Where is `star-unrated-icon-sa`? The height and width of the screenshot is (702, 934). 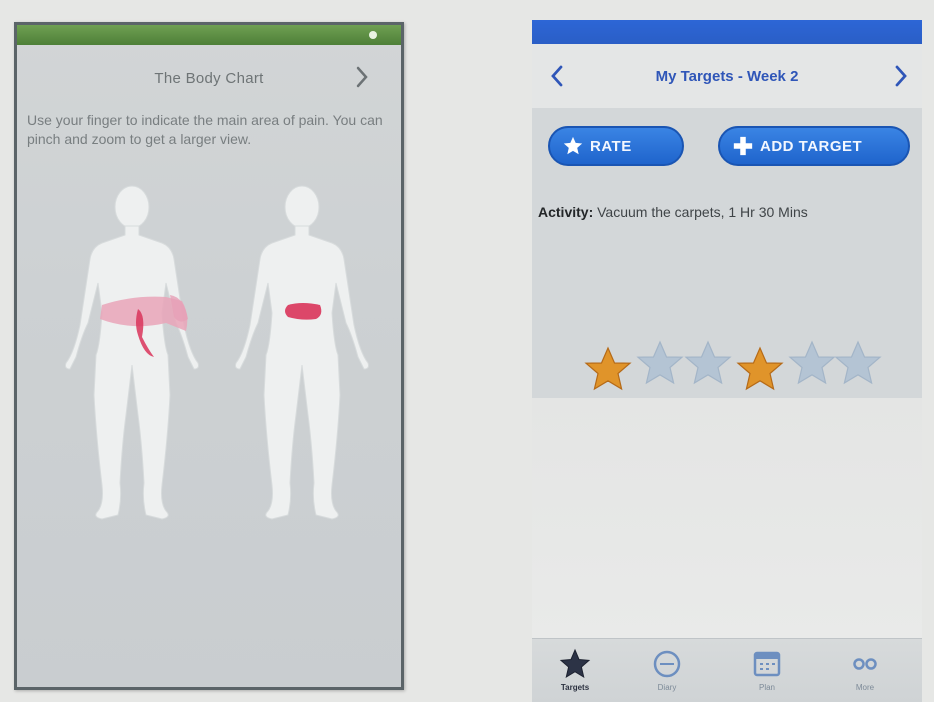 star-unrated-icon-sa is located at coordinates (858, 362).